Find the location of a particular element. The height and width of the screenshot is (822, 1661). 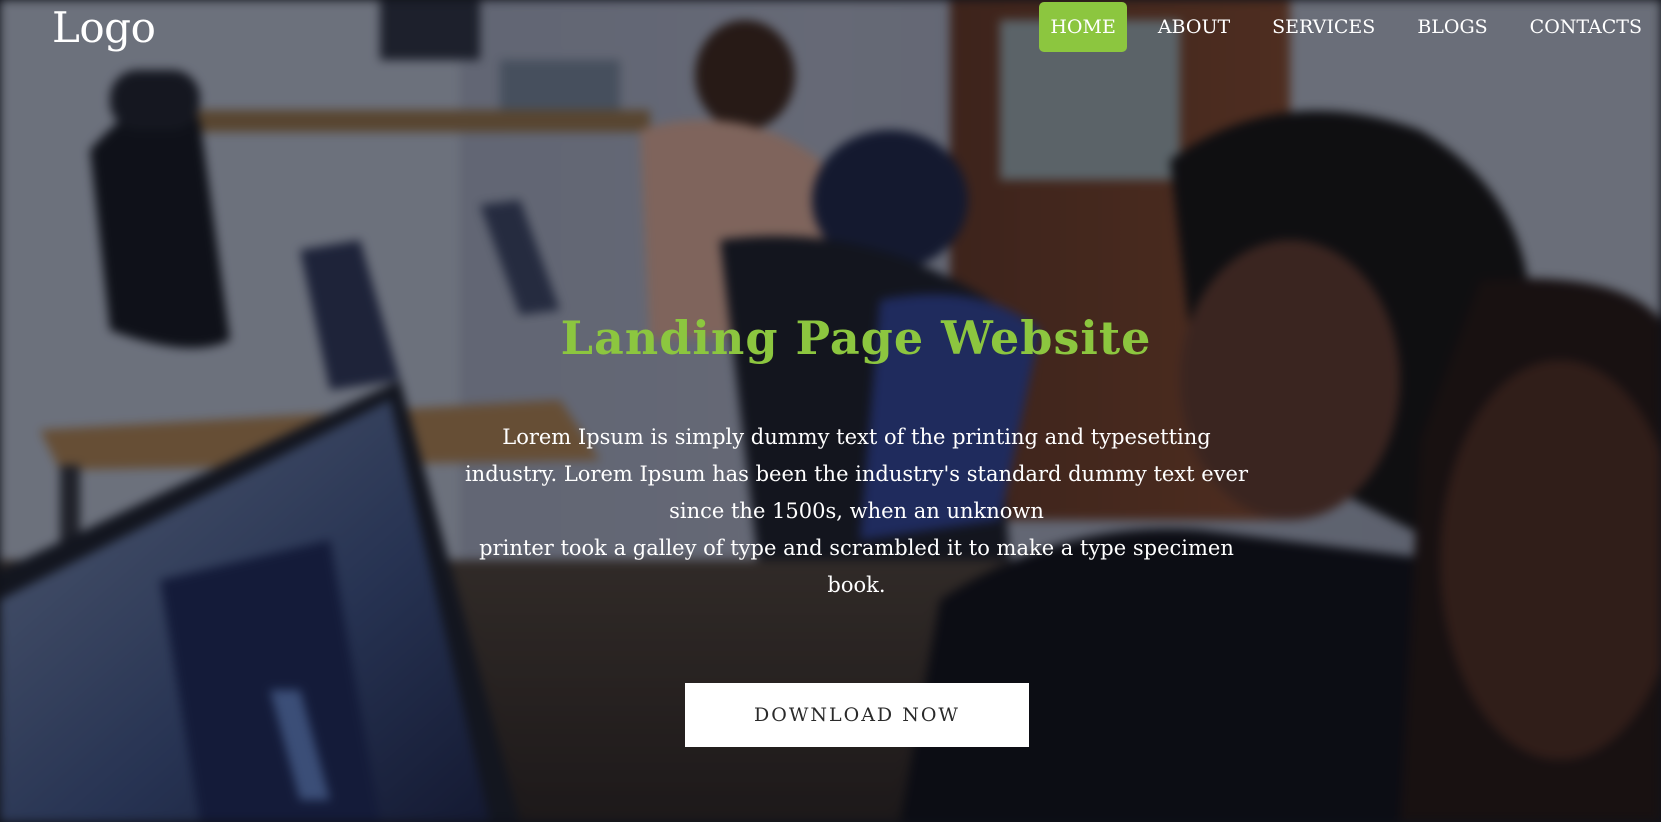

hero-title: Landing Page Website is located at coordinates (856, 338).